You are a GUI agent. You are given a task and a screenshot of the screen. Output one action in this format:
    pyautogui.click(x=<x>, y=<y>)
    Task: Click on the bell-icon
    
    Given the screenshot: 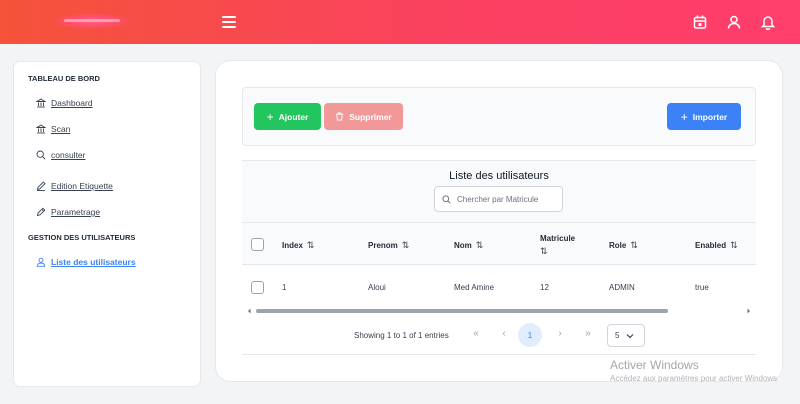 What is the action you would take?
    pyautogui.click(x=768, y=23)
    